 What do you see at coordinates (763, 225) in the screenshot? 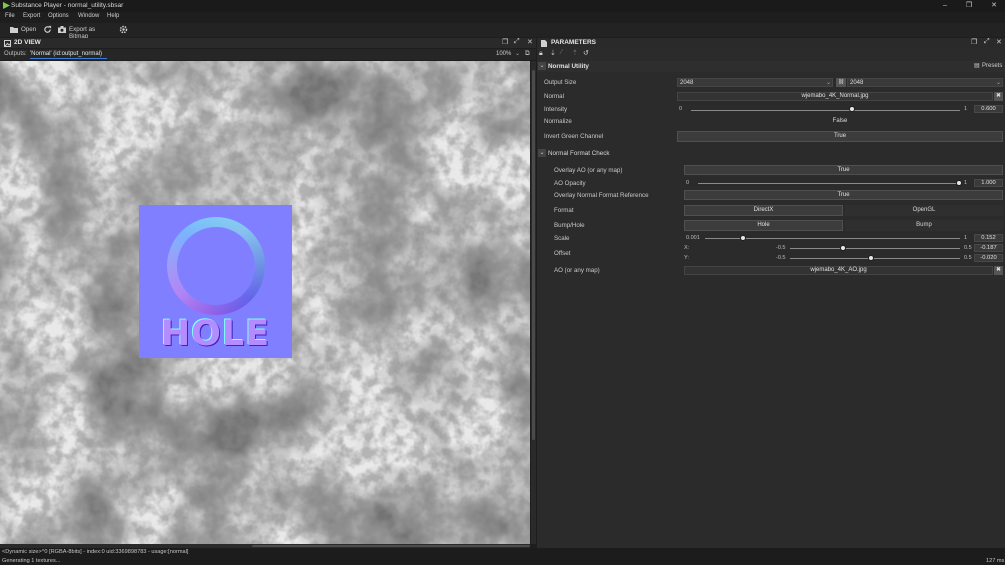
I see `bump-hole-option-hole: Hole` at bounding box center [763, 225].